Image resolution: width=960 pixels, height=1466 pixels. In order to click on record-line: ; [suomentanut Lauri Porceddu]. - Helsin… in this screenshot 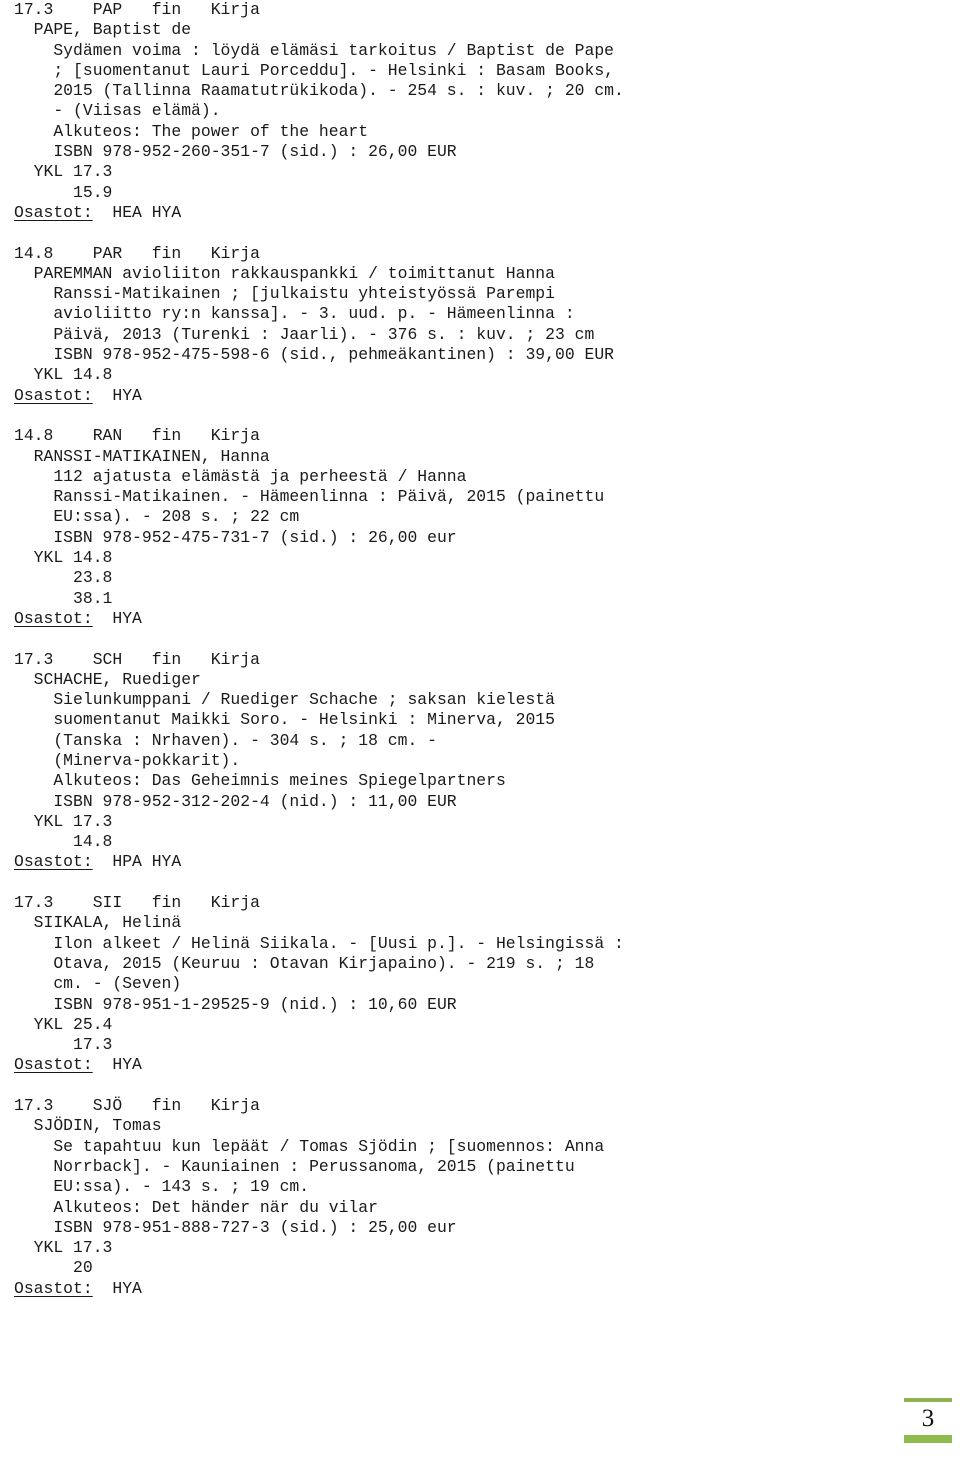, I will do `click(314, 70)`.